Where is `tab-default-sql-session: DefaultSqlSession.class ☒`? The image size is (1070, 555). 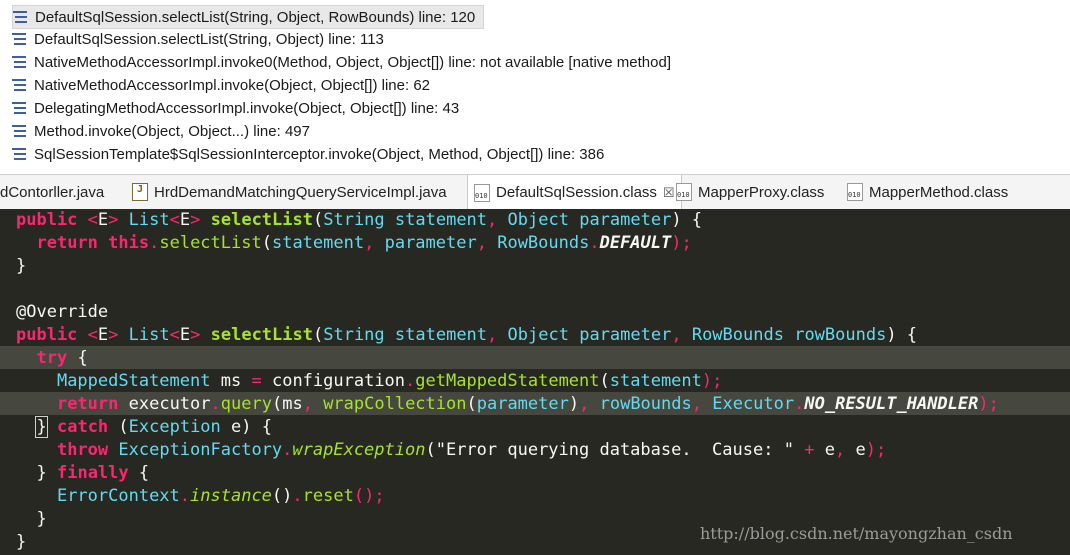 tab-default-sql-session: DefaultSqlSession.class ☒ is located at coordinates (574, 192).